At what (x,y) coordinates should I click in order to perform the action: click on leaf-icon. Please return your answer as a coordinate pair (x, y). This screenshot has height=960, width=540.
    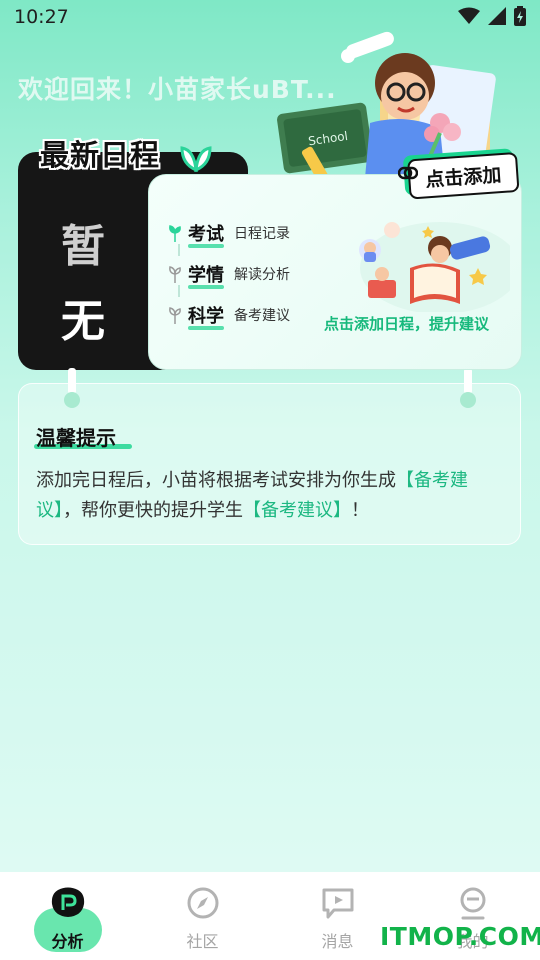
    Looking at the image, I should click on (196, 159).